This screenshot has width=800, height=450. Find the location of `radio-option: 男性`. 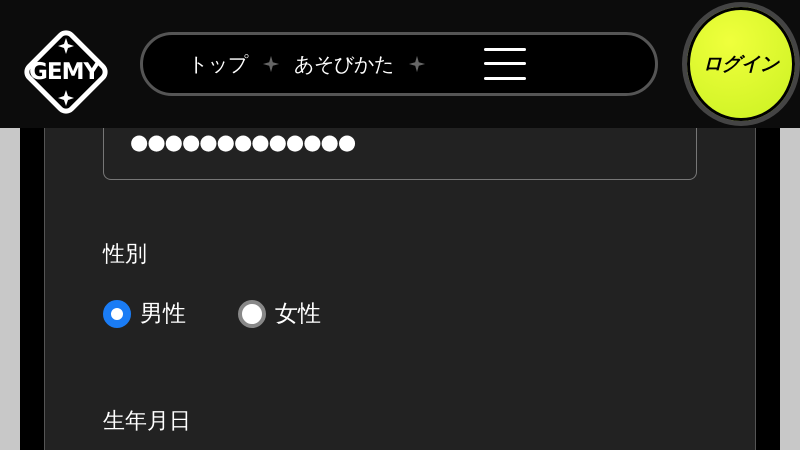

radio-option: 男性 is located at coordinates (144, 313).